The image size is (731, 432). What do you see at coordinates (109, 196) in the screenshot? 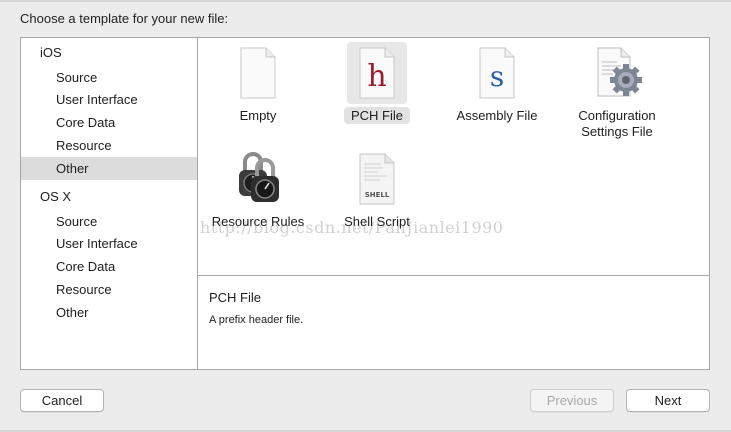
I see `sidebar-group-osx: OS X` at bounding box center [109, 196].